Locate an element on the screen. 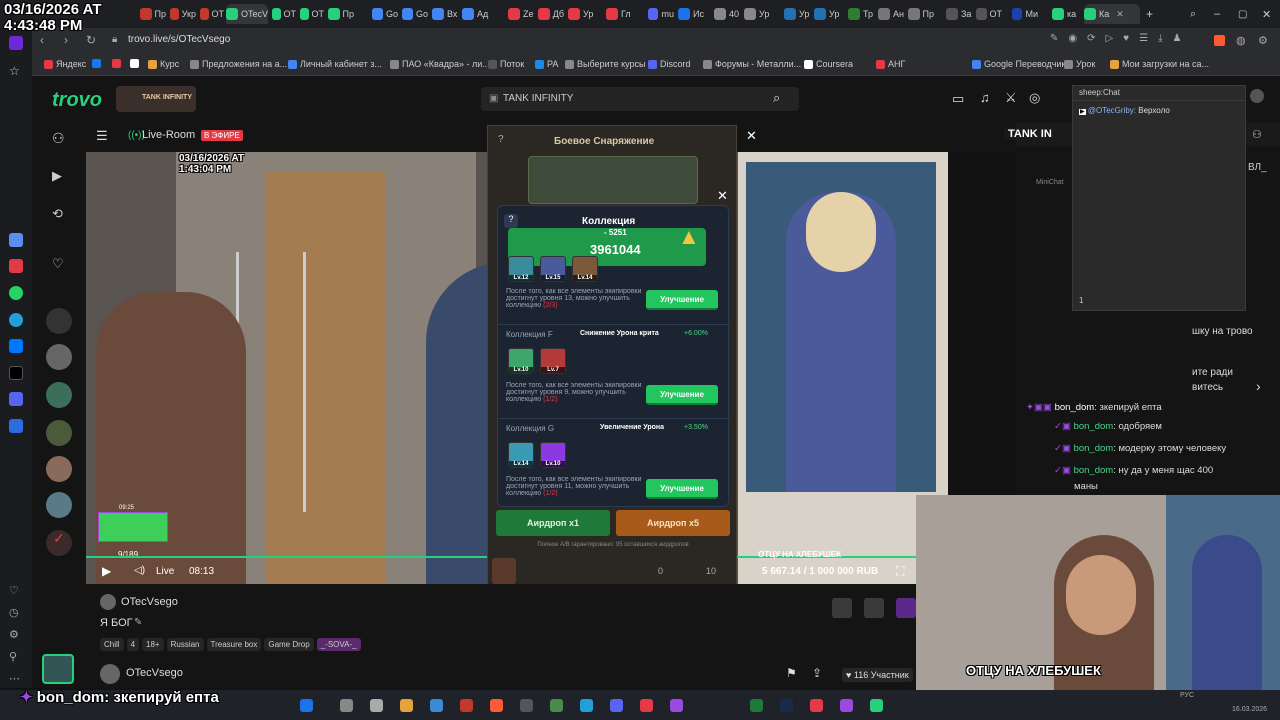 The image size is (1280, 720). chat-users-icon: ⚇ is located at coordinates (1257, 134).